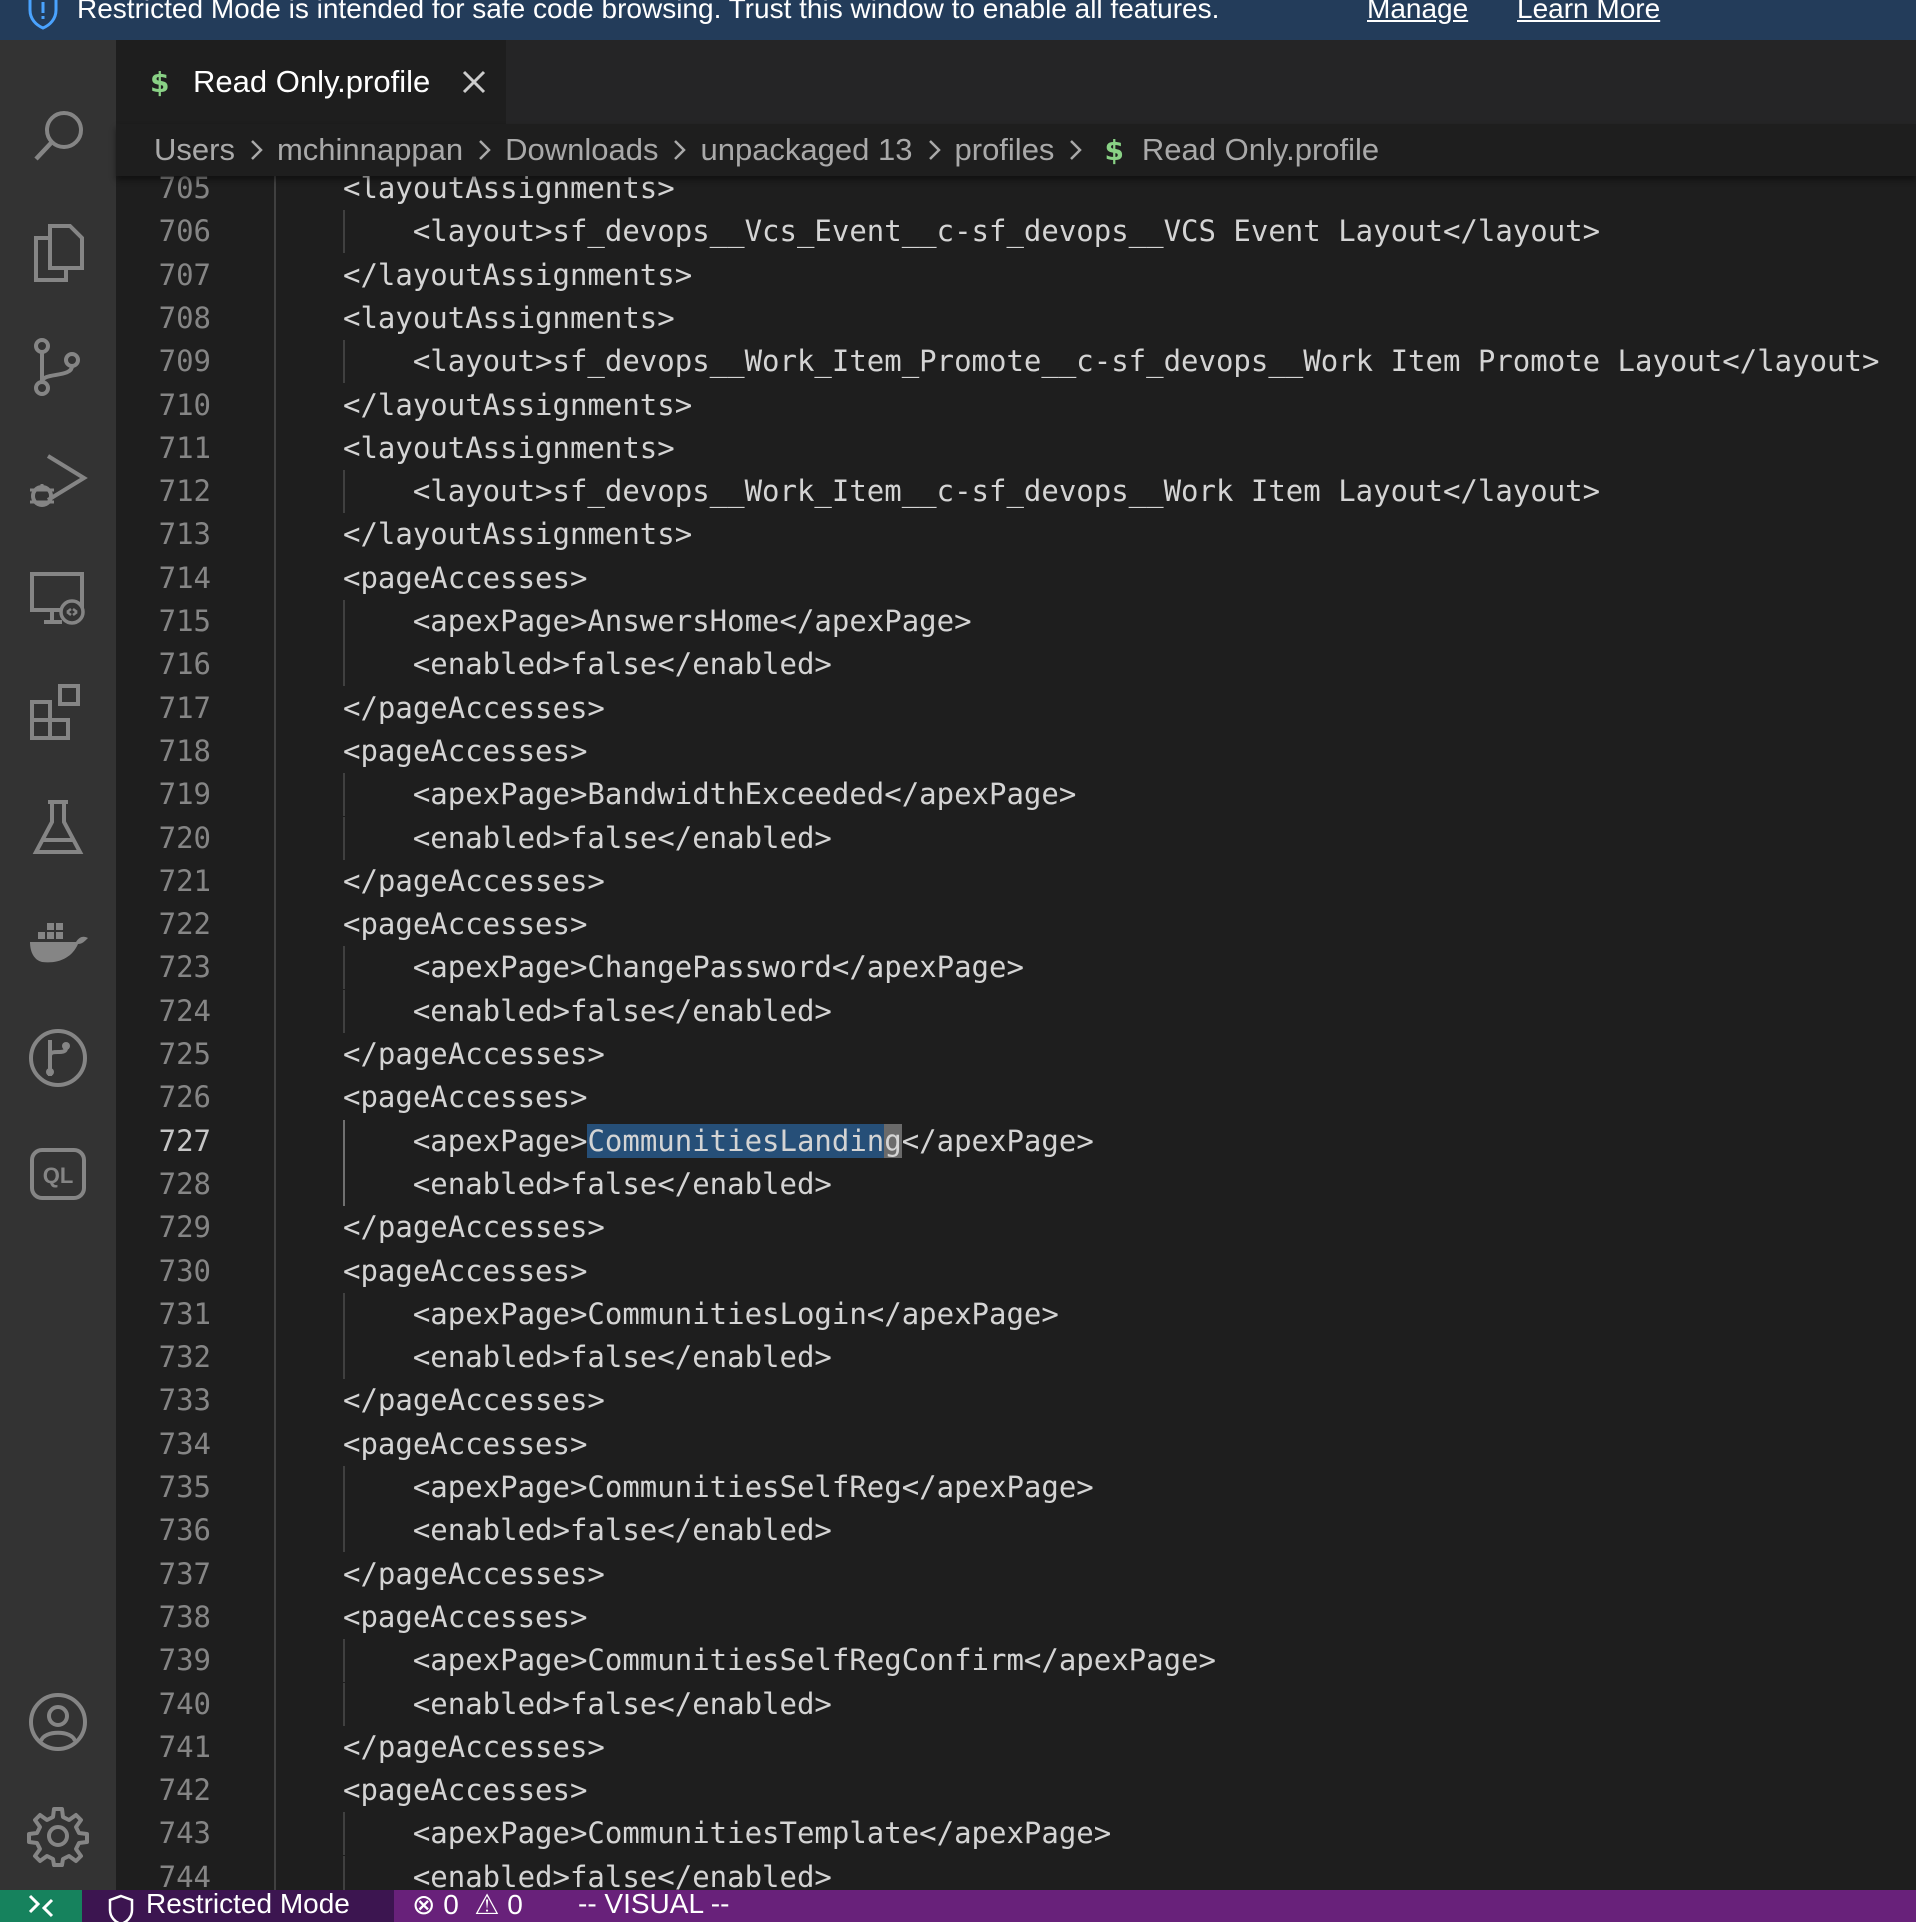 Image resolution: width=1916 pixels, height=1922 pixels. Describe the element at coordinates (581, 150) in the screenshot. I see `breadcrumb-item-downloads: Downloads` at that location.